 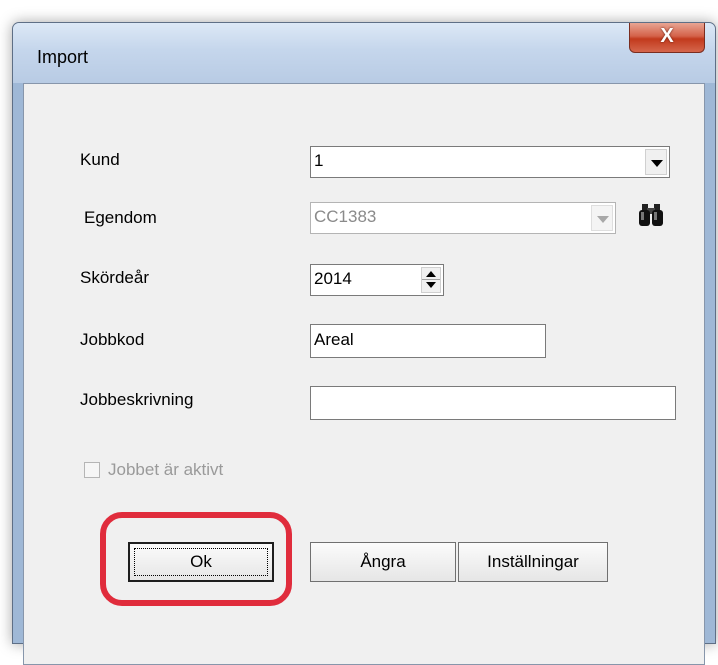 I want to click on kund-label: Kund, so click(x=100, y=159).